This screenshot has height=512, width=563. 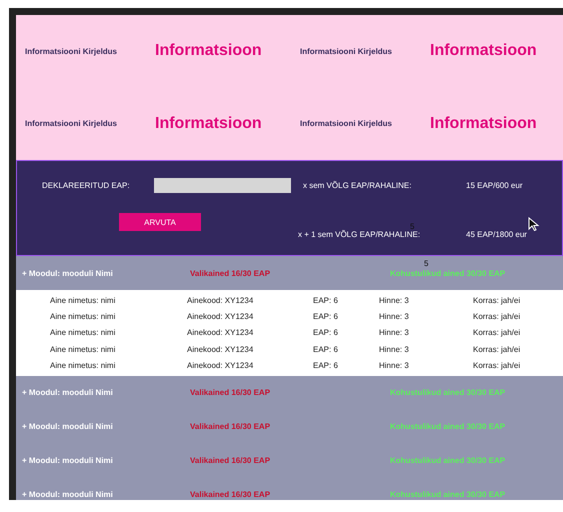 I want to click on result-value: 15 EAP/600 eur, so click(x=494, y=185).